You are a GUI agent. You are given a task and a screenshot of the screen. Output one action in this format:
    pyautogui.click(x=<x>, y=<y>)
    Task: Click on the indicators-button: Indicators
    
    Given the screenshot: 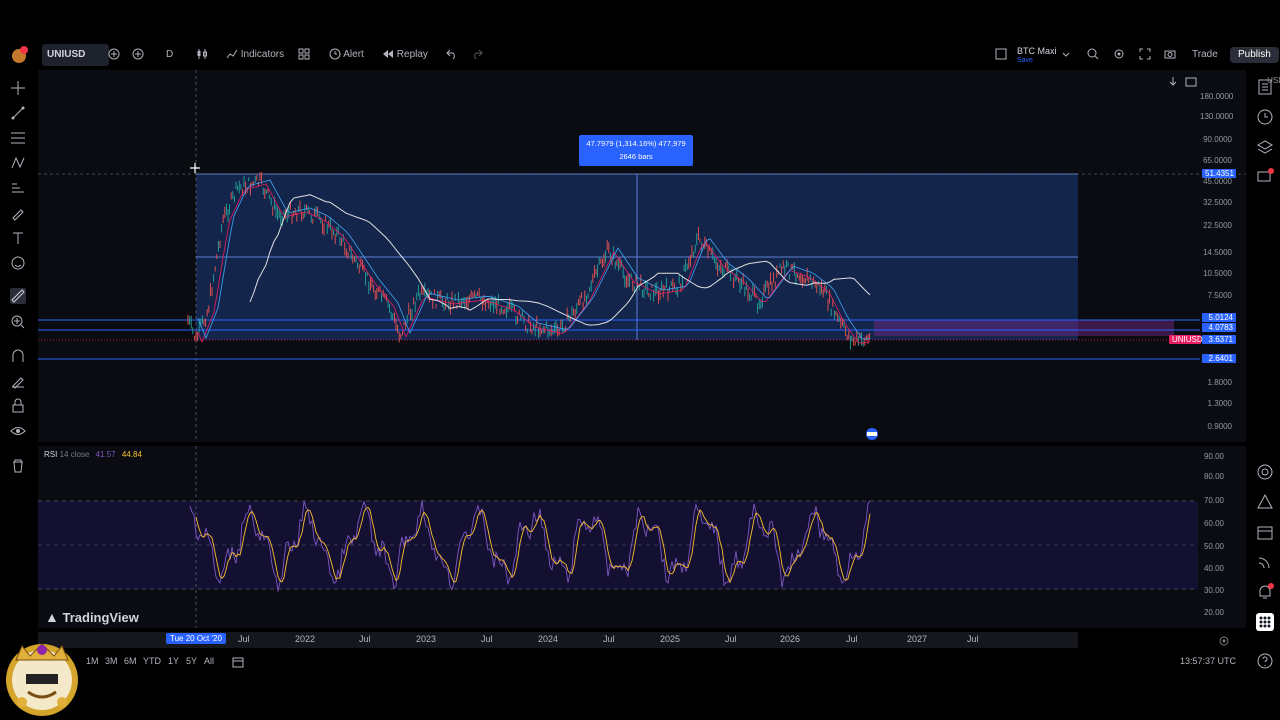 What is the action you would take?
    pyautogui.click(x=255, y=55)
    